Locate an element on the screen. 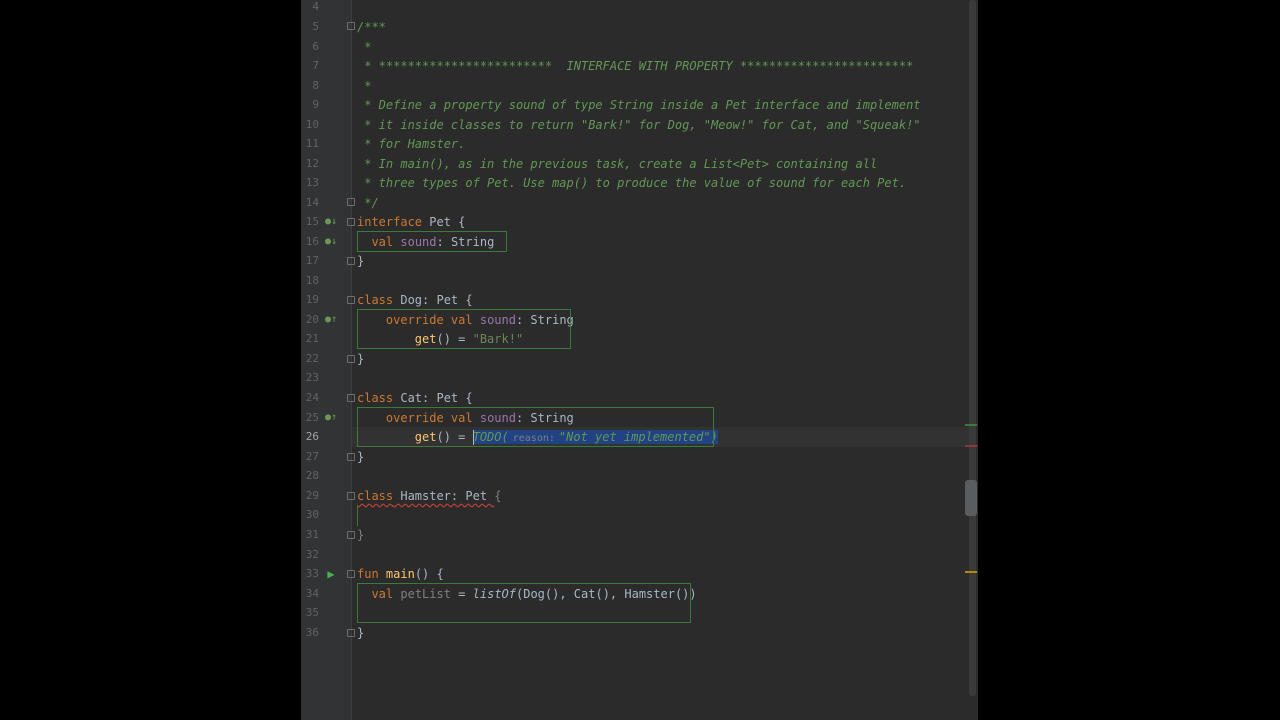 The height and width of the screenshot is (720, 1280). keyword: class is located at coordinates (375, 496).